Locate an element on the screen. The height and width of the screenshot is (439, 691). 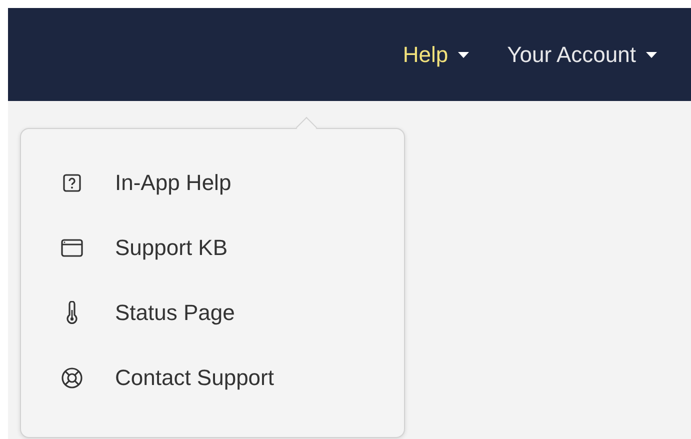
menu-item: Status Page is located at coordinates (212, 312).